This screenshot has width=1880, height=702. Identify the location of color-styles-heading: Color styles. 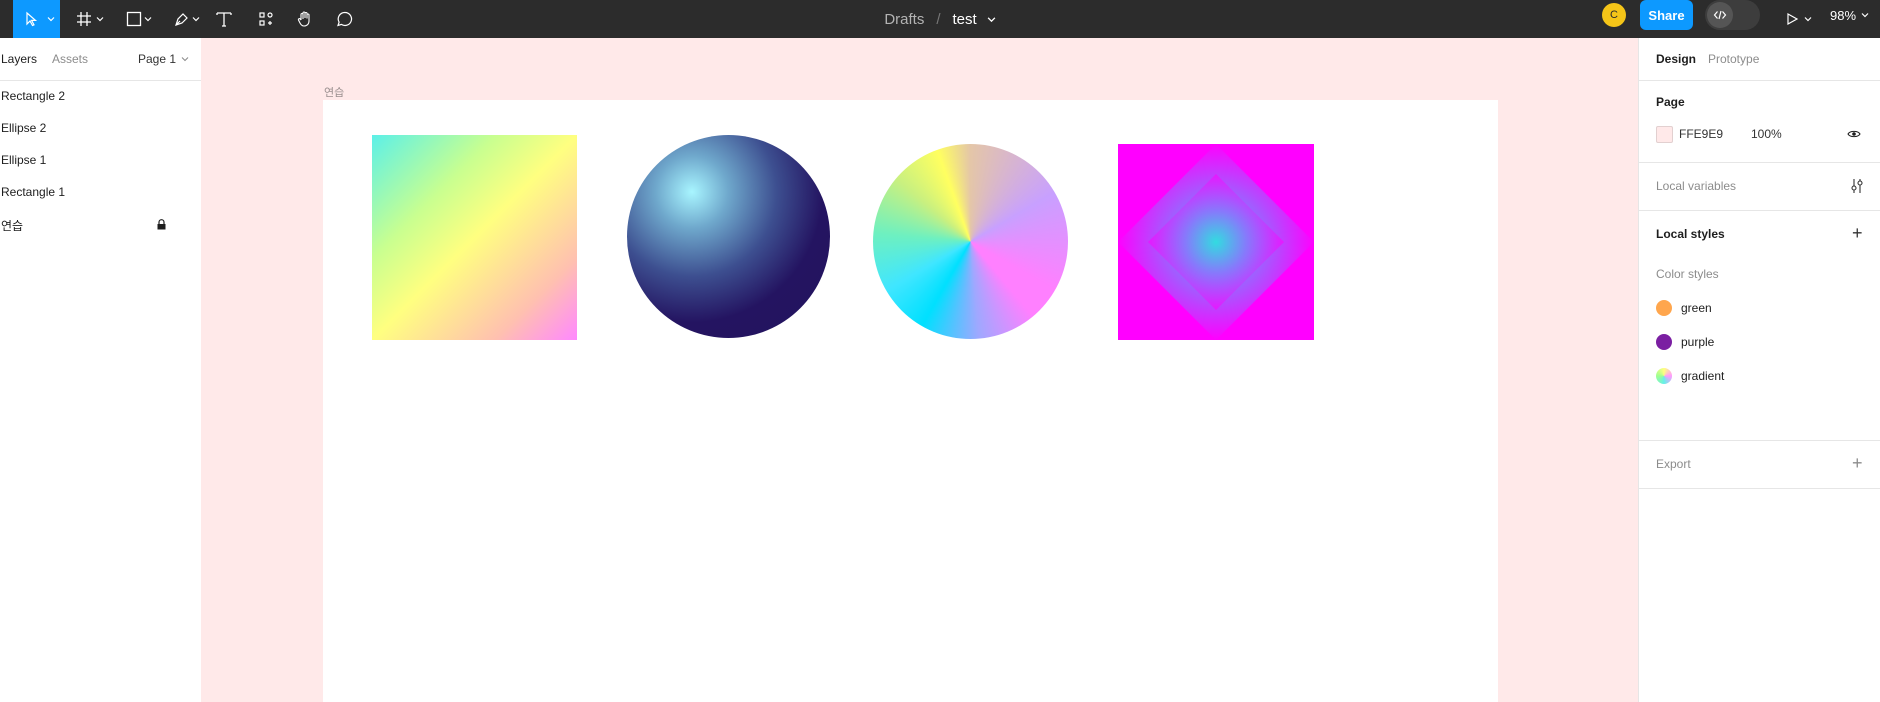
(1687, 274).